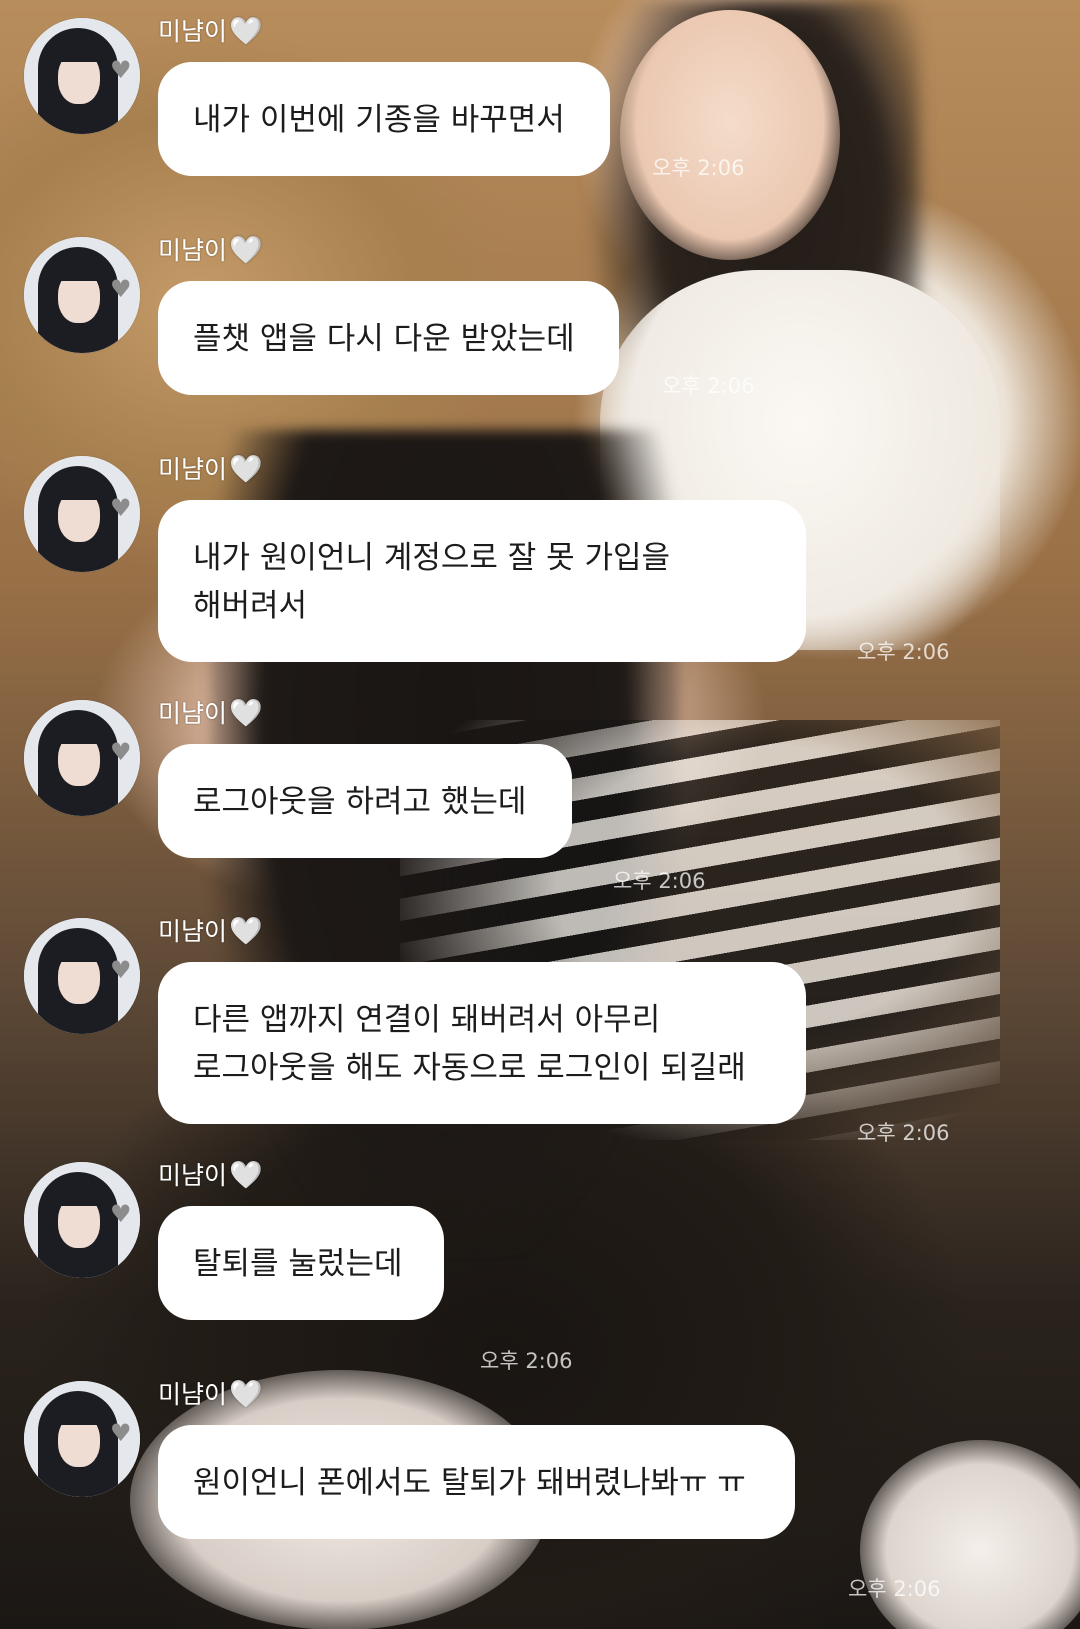 The image size is (1080, 1629). What do you see at coordinates (469, 1068) in the screenshot?
I see `message-text-line: 로그아웃을 해도 자동으로 로그인이 되길래` at bounding box center [469, 1068].